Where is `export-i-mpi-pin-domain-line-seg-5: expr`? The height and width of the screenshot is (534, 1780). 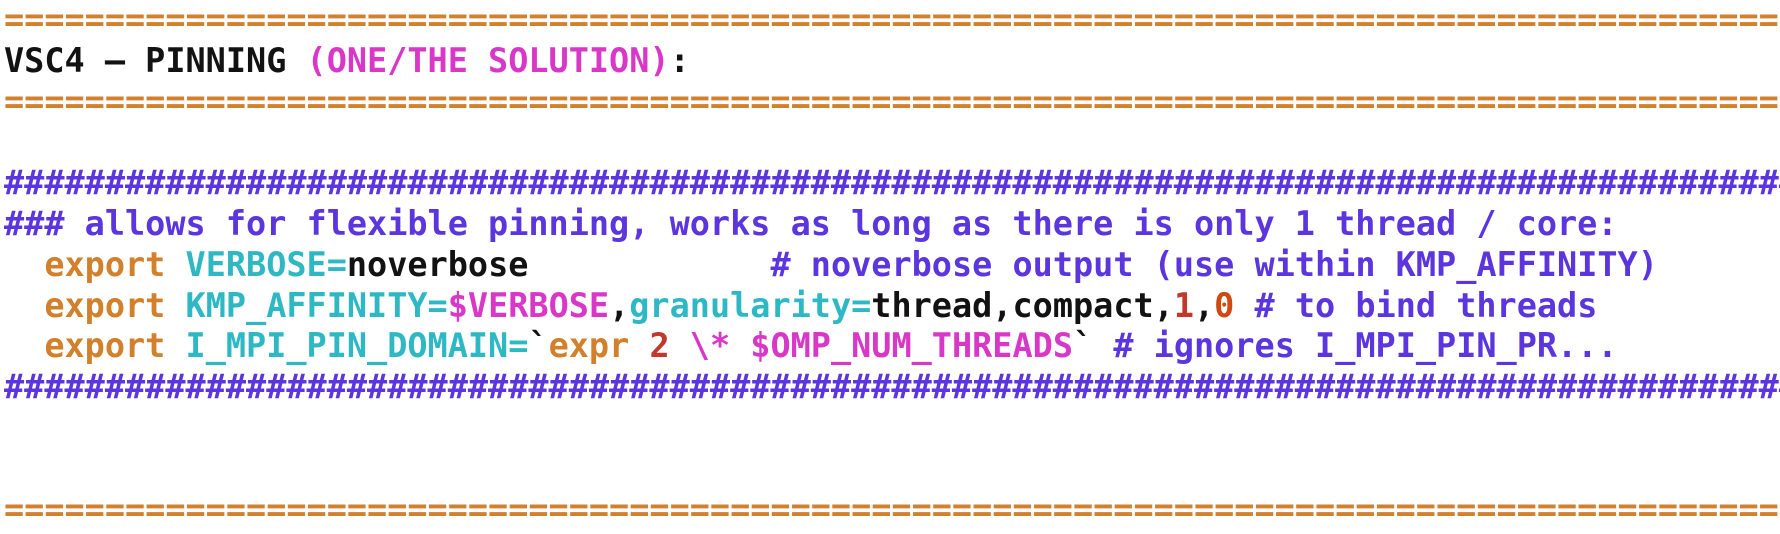 export-i-mpi-pin-domain-line-seg-5: expr is located at coordinates (589, 346).